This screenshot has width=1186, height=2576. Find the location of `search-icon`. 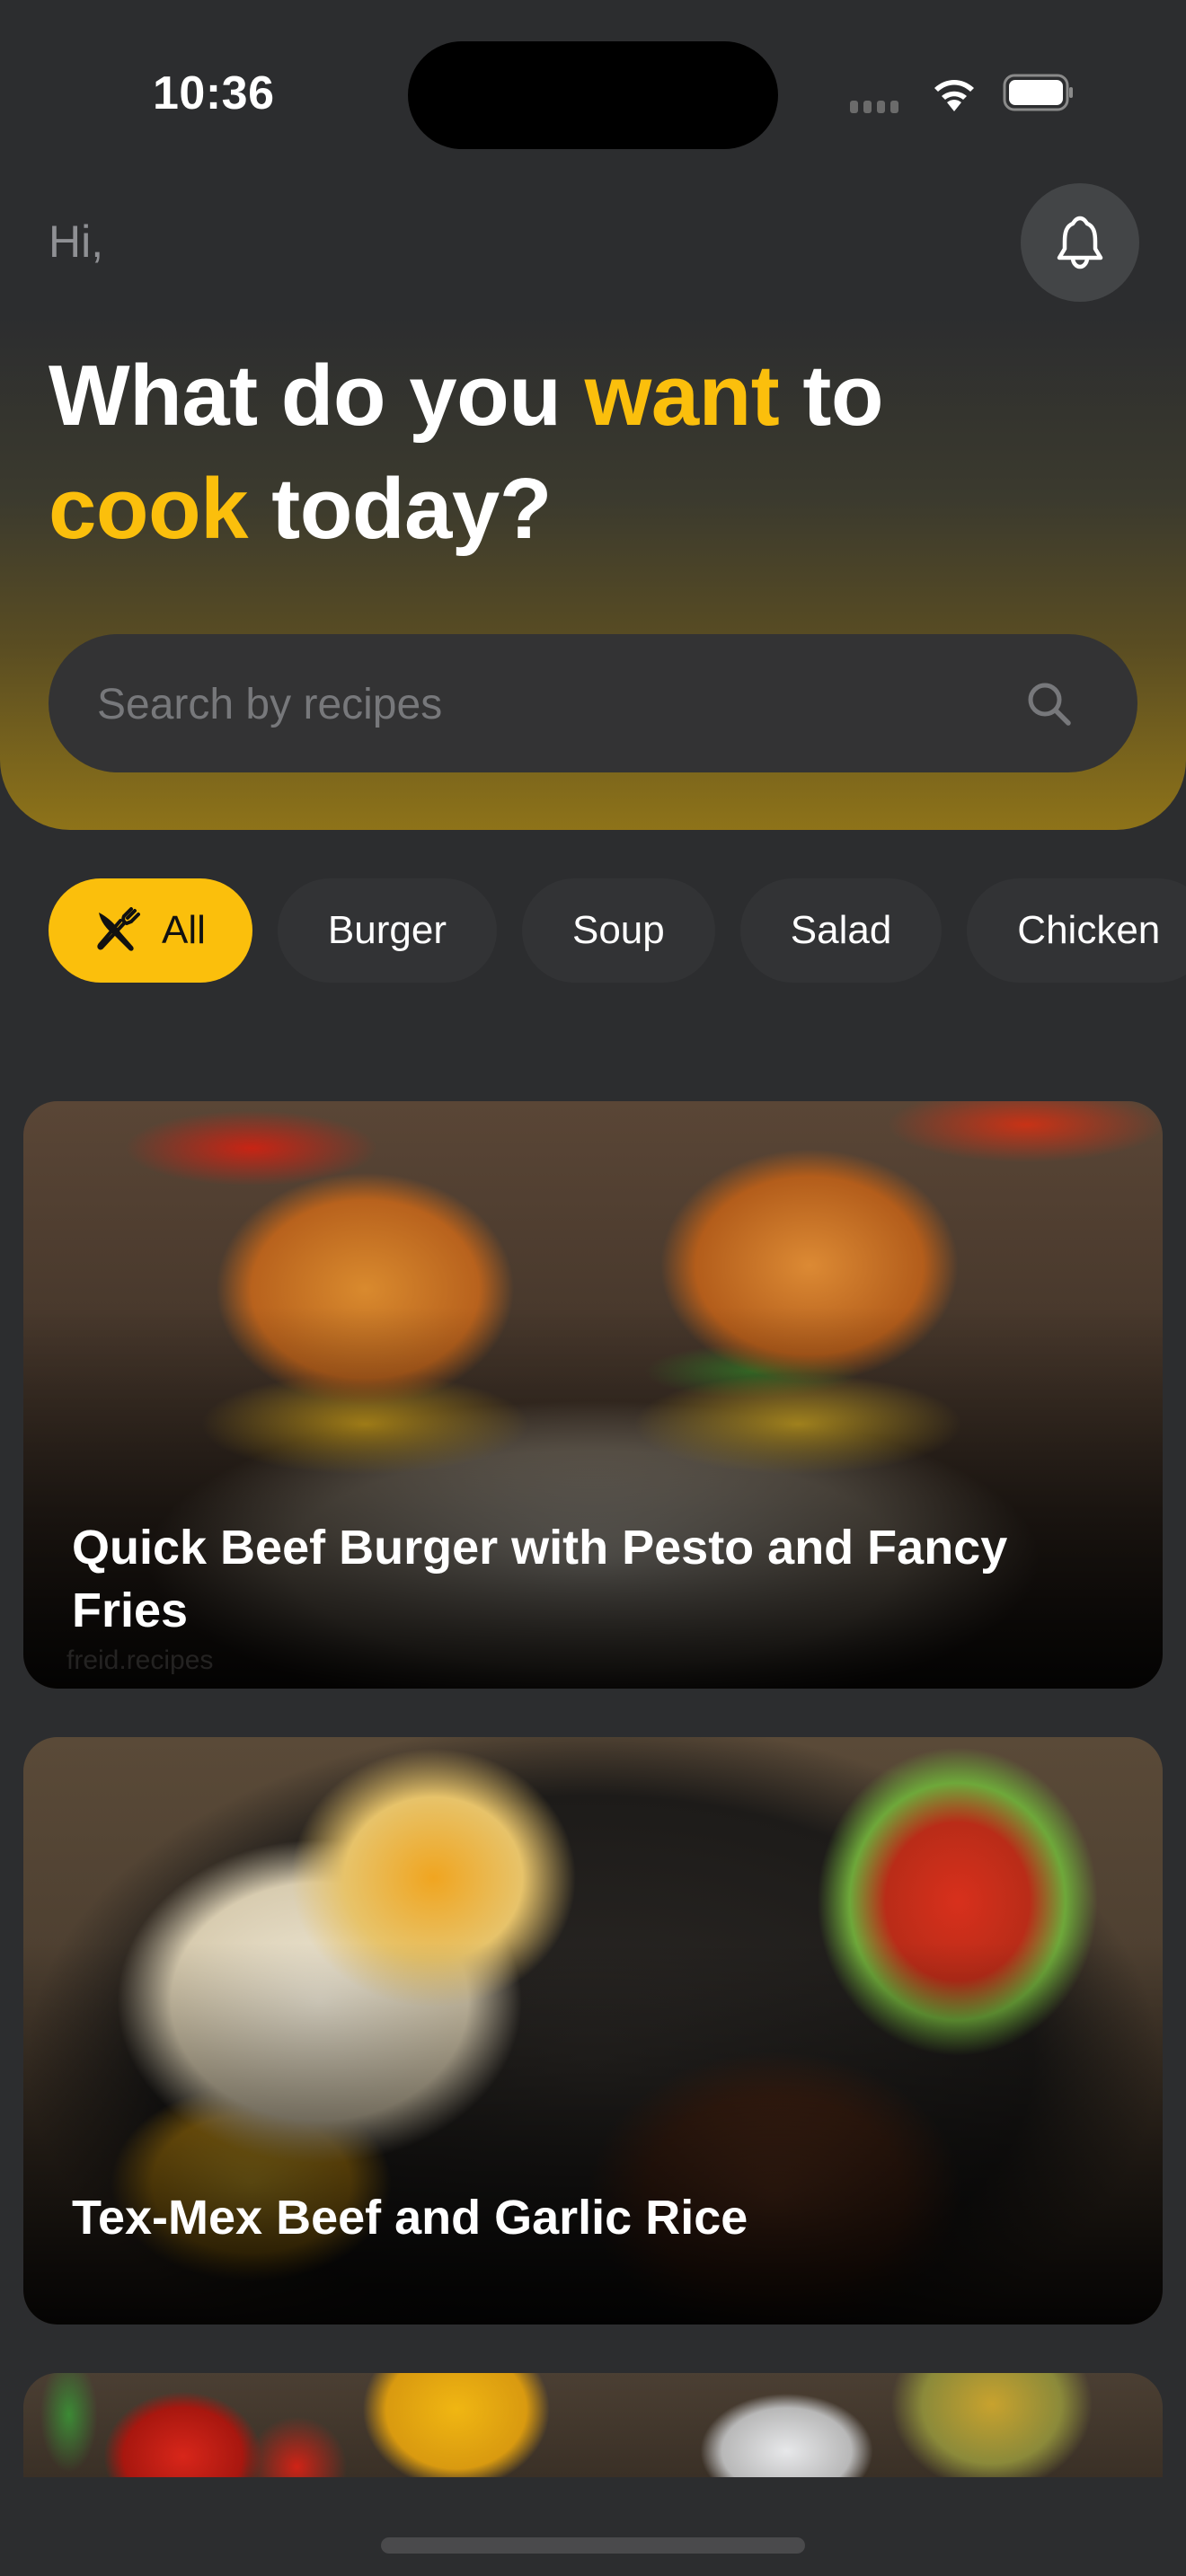

search-icon is located at coordinates (1049, 704).